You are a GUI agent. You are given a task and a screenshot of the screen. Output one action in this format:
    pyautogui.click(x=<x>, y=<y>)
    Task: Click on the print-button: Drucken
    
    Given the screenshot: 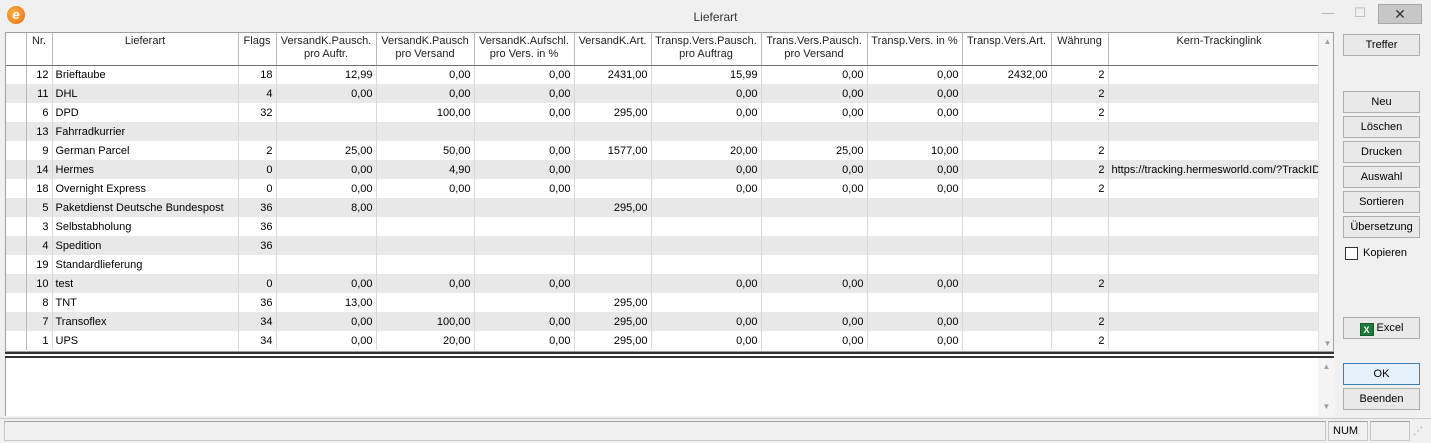 What is the action you would take?
    pyautogui.click(x=1381, y=152)
    